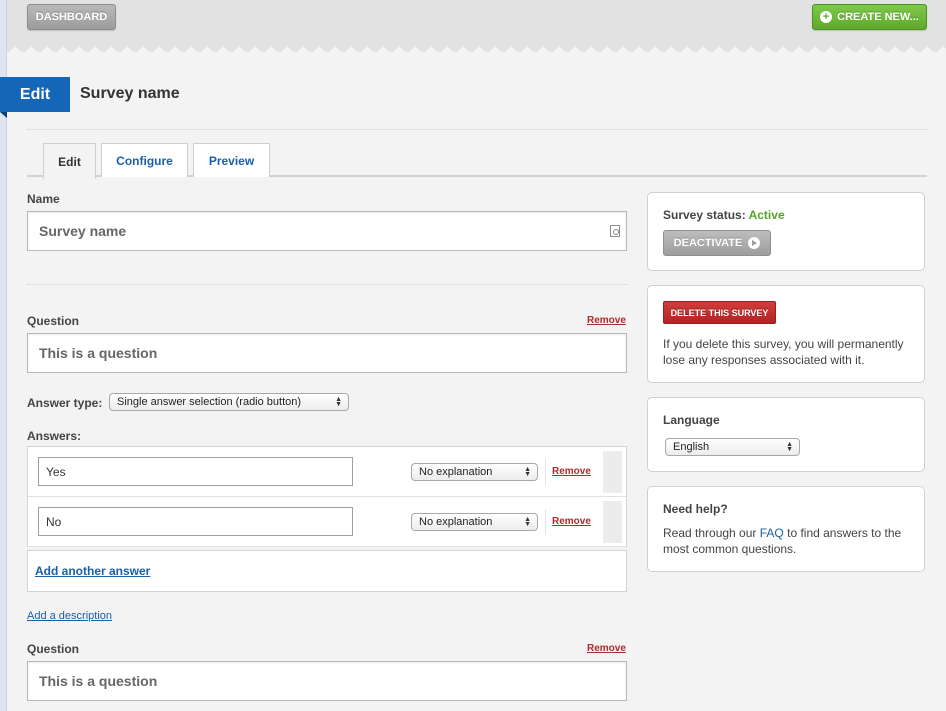 Image resolution: width=946 pixels, height=711 pixels. I want to click on add-description-link: Add a description, so click(69, 616).